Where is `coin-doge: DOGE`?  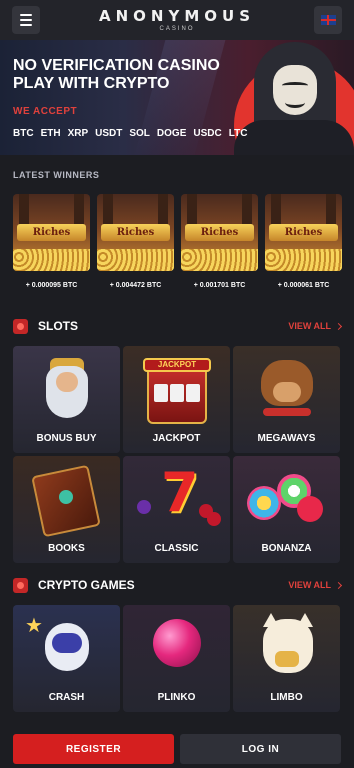
coin-doge: DOGE is located at coordinates (171, 133).